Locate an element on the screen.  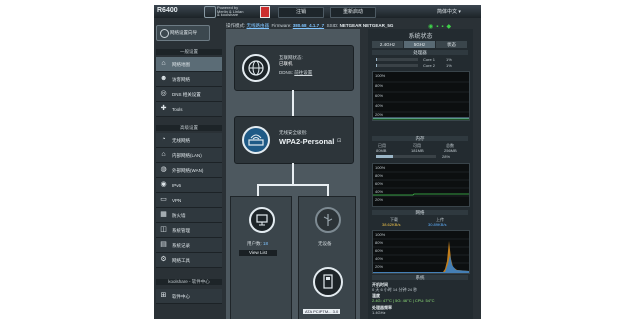
net-y-label: 60% is located at coordinates (379, 250).